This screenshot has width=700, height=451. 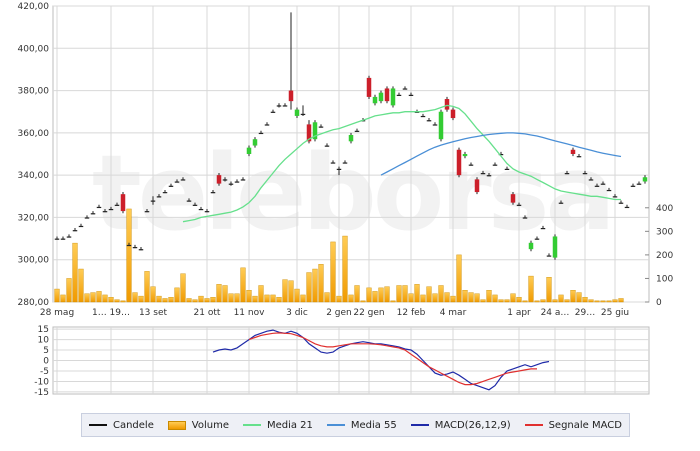 I want to click on macd-tick-label: -10, so click(x=41, y=382).